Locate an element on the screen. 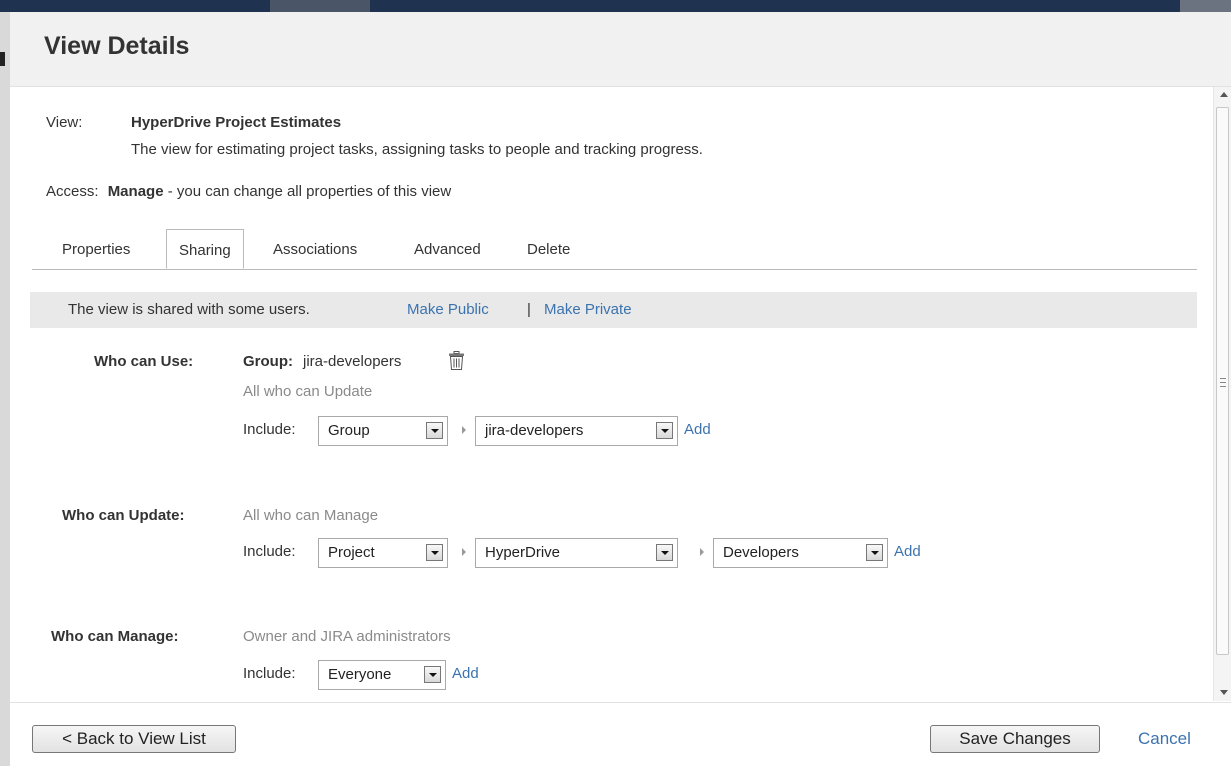 The width and height of the screenshot is (1231, 767). manage-inherited-text: Owner and JIRA administrators is located at coordinates (347, 636).